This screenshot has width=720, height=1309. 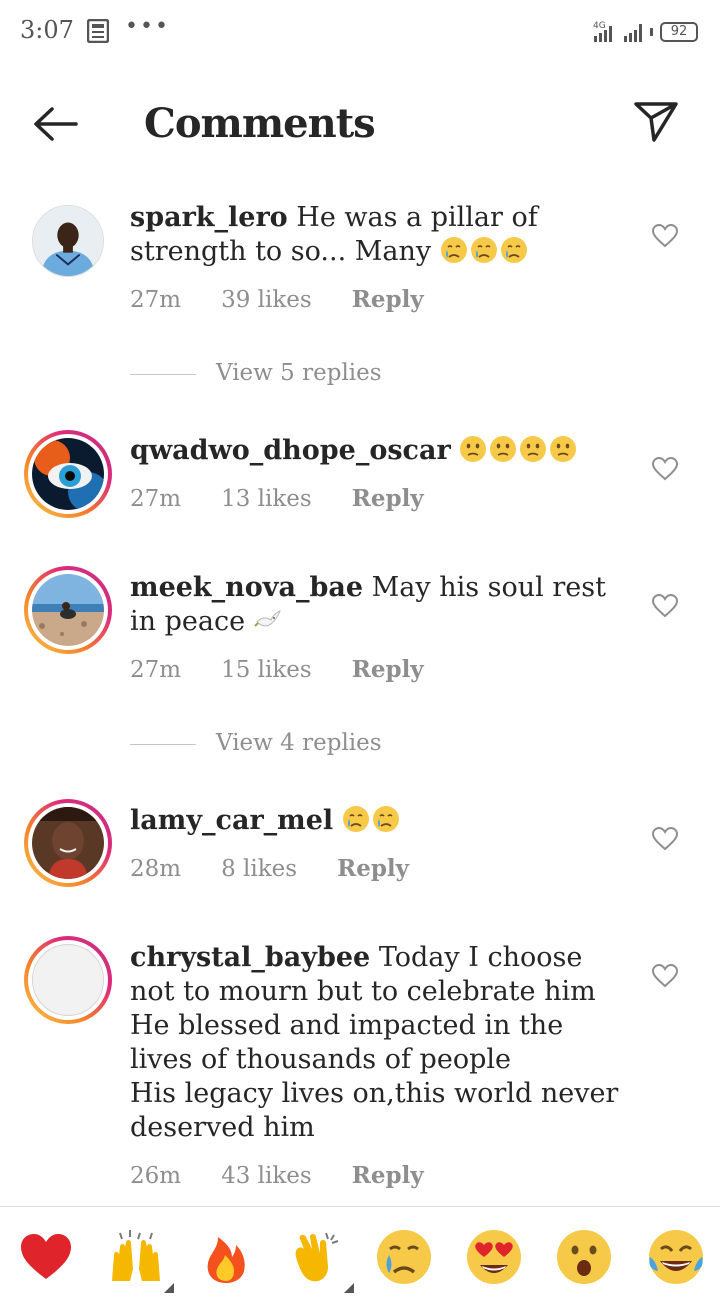 What do you see at coordinates (380, 605) in the screenshot?
I see `comment-text: meek_nova_bae May his soul rest in peace` at bounding box center [380, 605].